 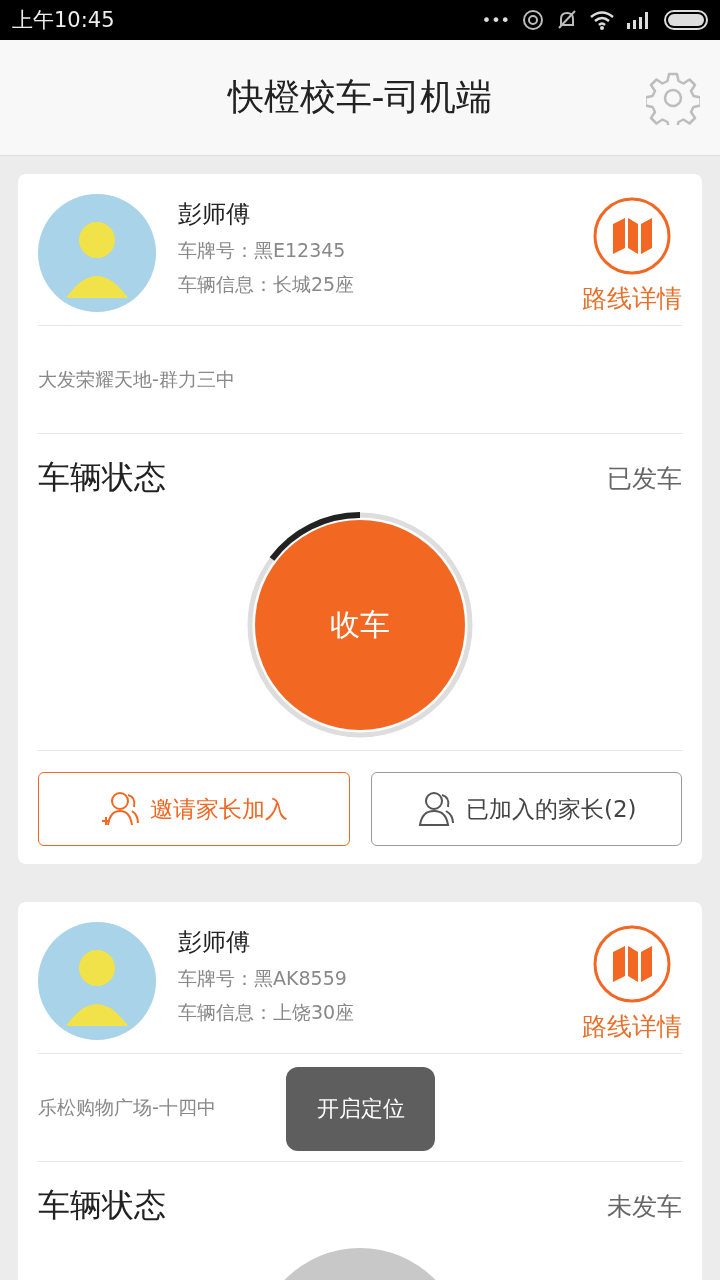 I want to click on route-text: 大发荣耀天地-群力三中, so click(x=136, y=379).